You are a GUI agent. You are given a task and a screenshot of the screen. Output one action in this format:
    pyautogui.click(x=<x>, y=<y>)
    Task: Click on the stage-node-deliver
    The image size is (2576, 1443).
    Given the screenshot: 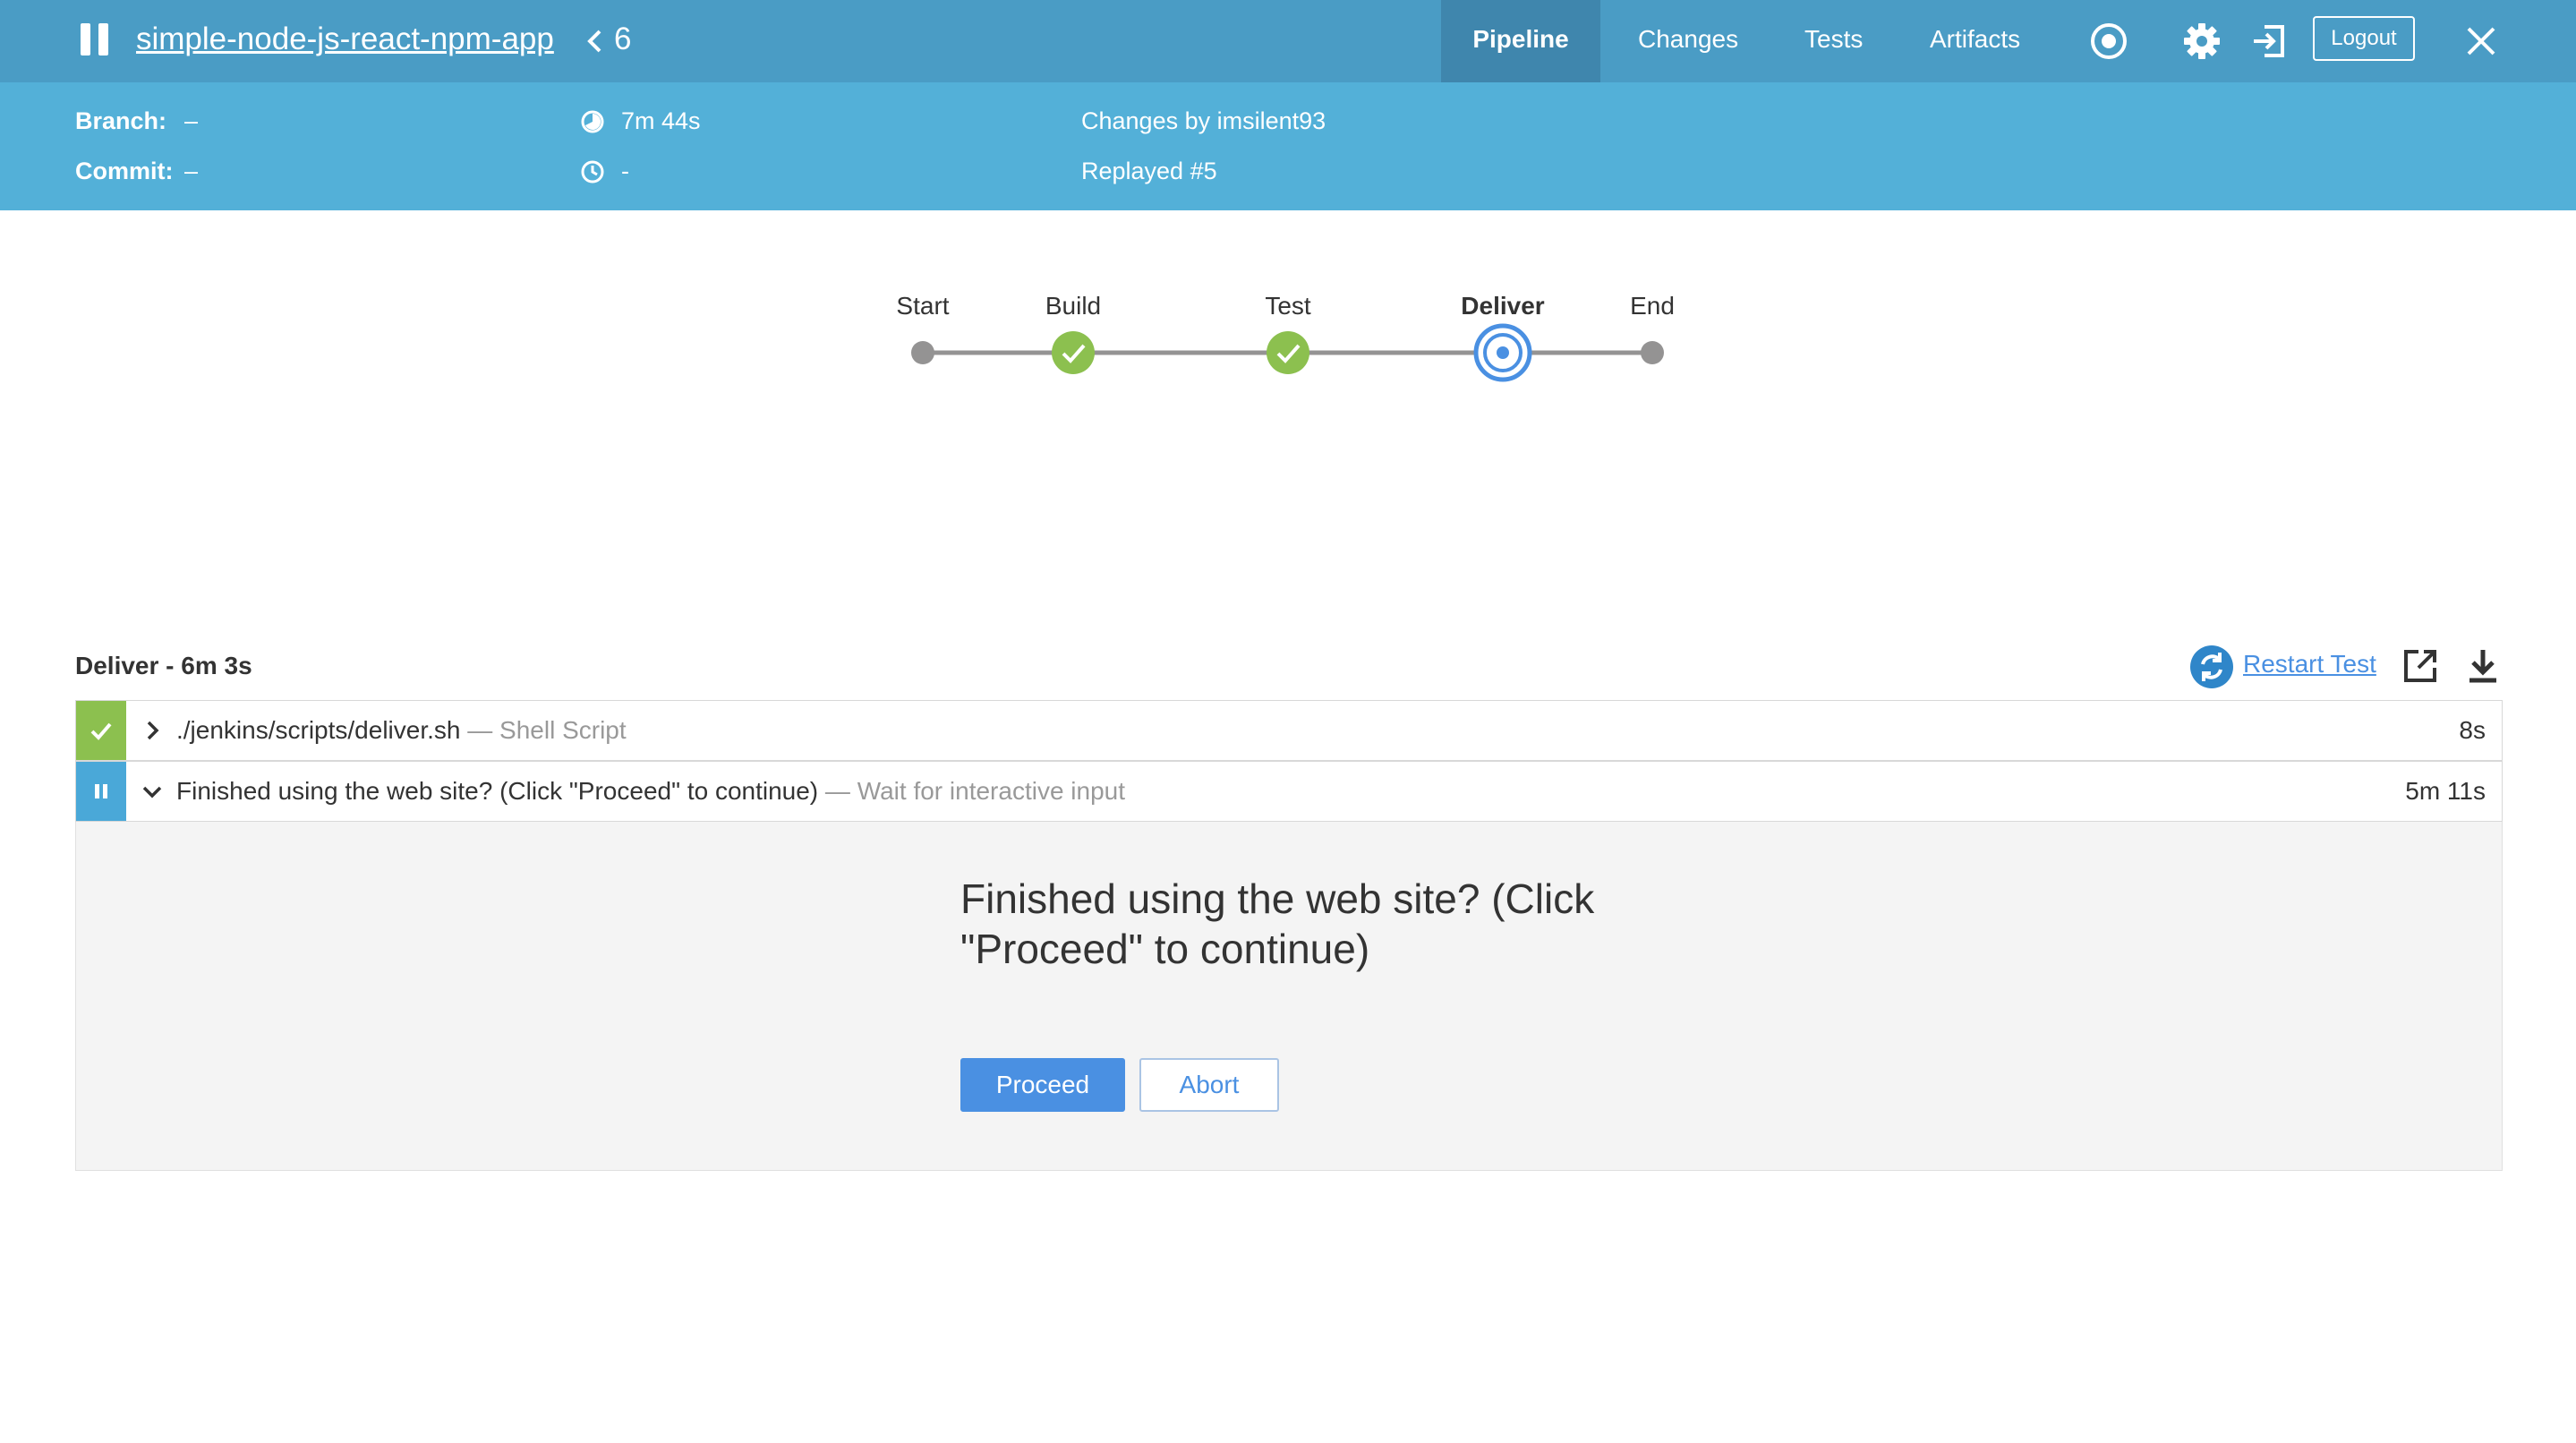 What is the action you would take?
    pyautogui.click(x=1502, y=352)
    